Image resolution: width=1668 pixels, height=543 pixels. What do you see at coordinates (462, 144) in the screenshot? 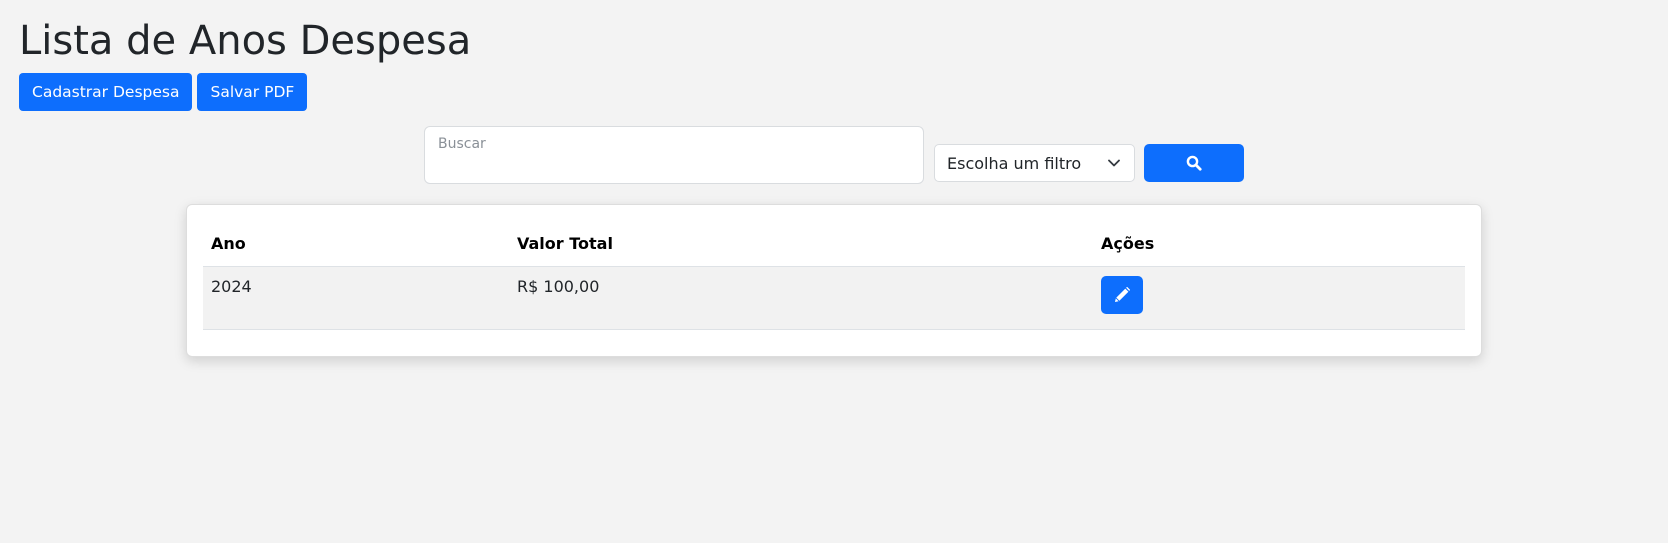
I see `search-label: Buscar` at bounding box center [462, 144].